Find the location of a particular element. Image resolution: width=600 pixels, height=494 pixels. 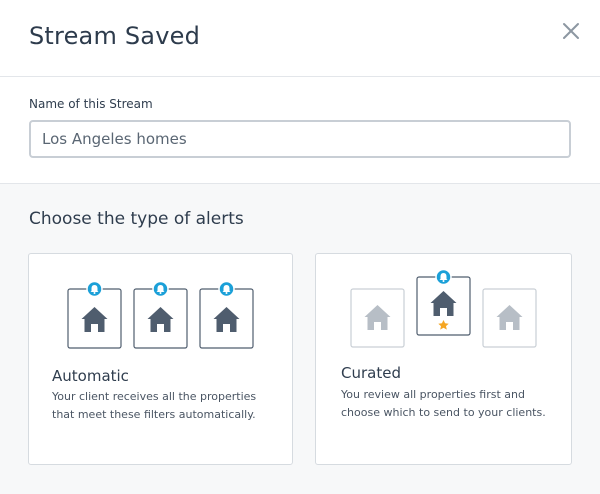

automatic-option-title: Automatic is located at coordinates (90, 376).